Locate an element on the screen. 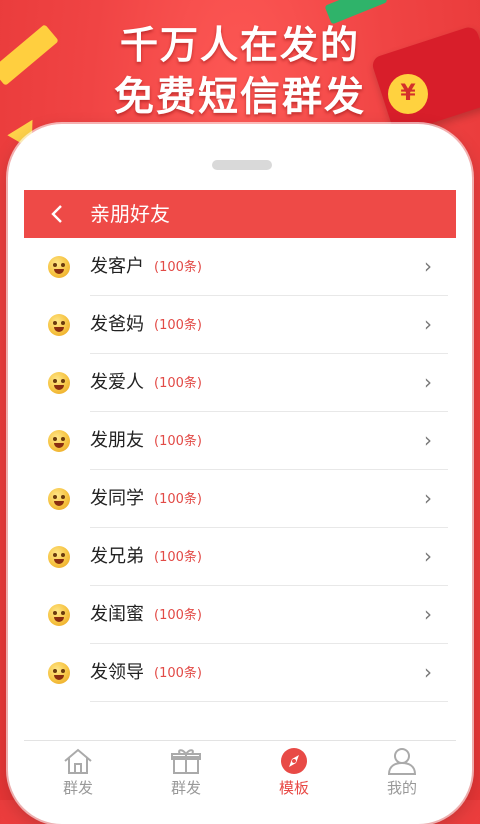  item-label: 发客户 is located at coordinates (117, 266).